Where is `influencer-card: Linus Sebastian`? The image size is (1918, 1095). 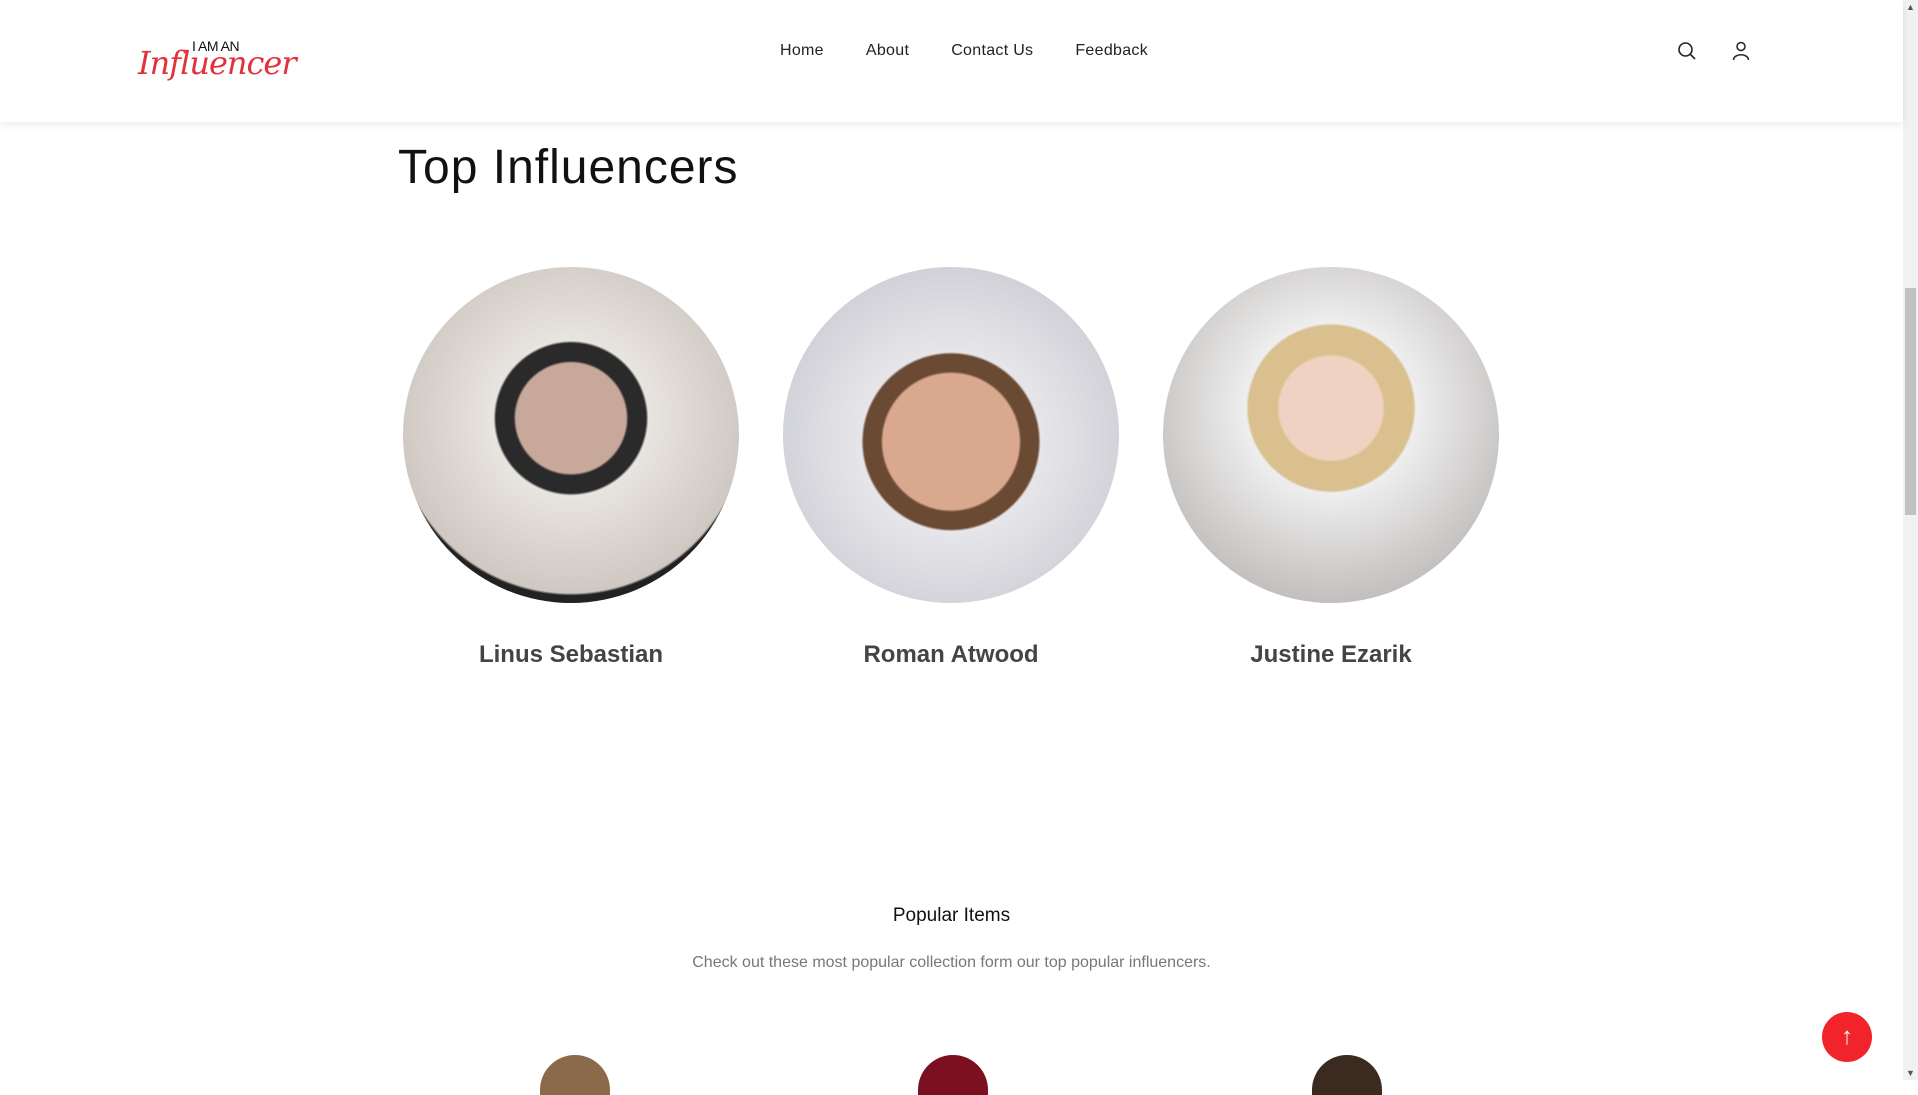 influencer-card: Linus Sebastian is located at coordinates (571, 468).